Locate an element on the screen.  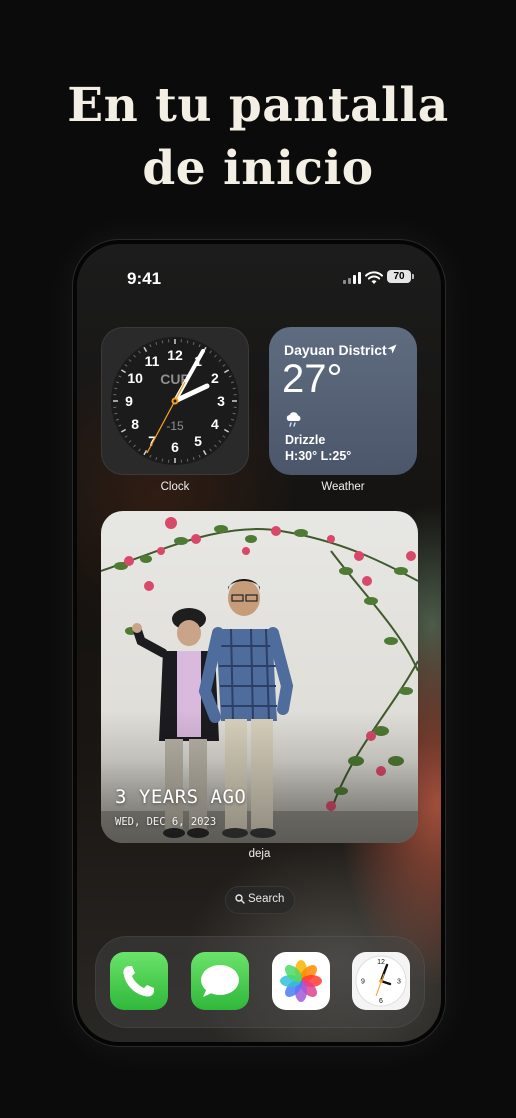
svg-text: 9 is located at coordinates (363, 982).